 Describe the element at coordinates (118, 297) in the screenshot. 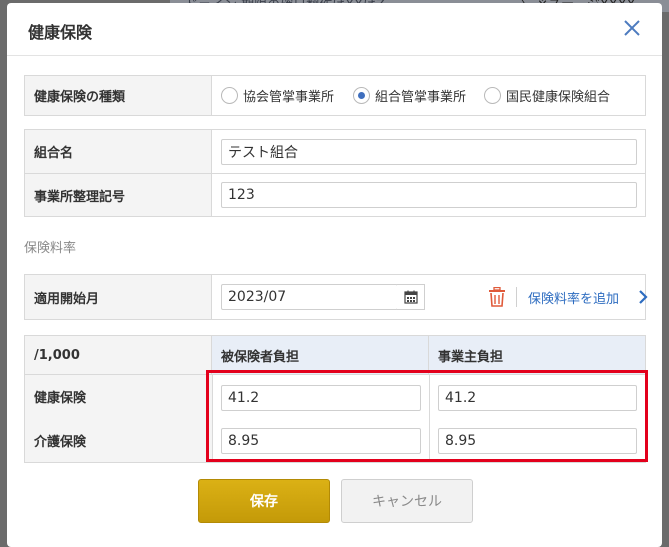

I see `start-month-label: 適用開始月` at that location.